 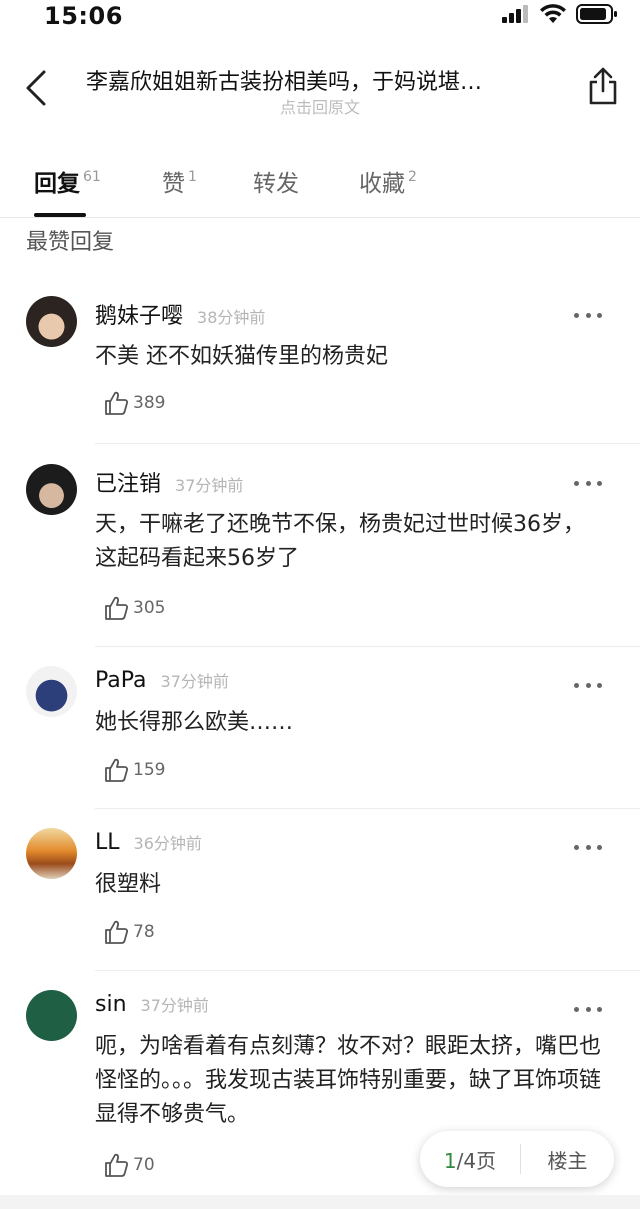 I want to click on battery-icon, so click(x=596, y=14).